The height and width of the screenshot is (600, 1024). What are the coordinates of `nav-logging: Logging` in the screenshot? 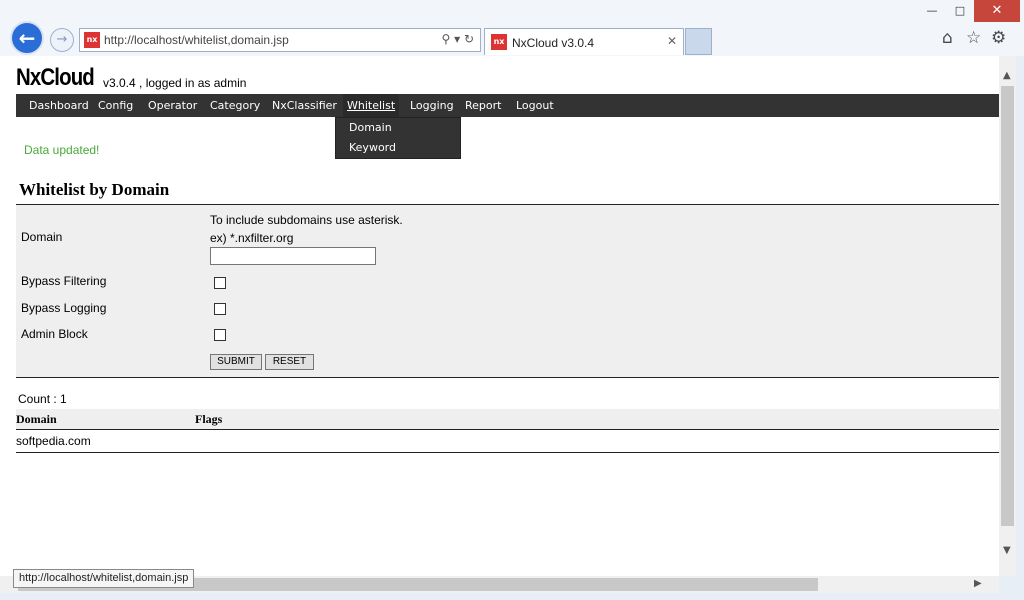 It's located at (432, 105).